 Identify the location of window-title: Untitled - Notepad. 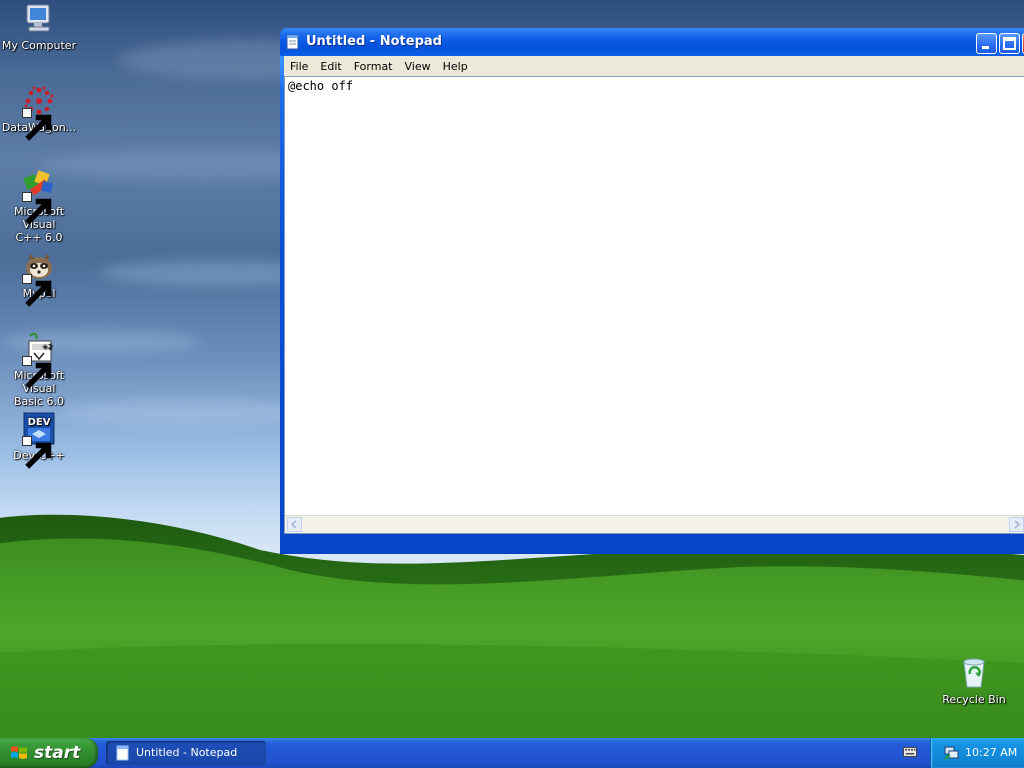
(374, 41).